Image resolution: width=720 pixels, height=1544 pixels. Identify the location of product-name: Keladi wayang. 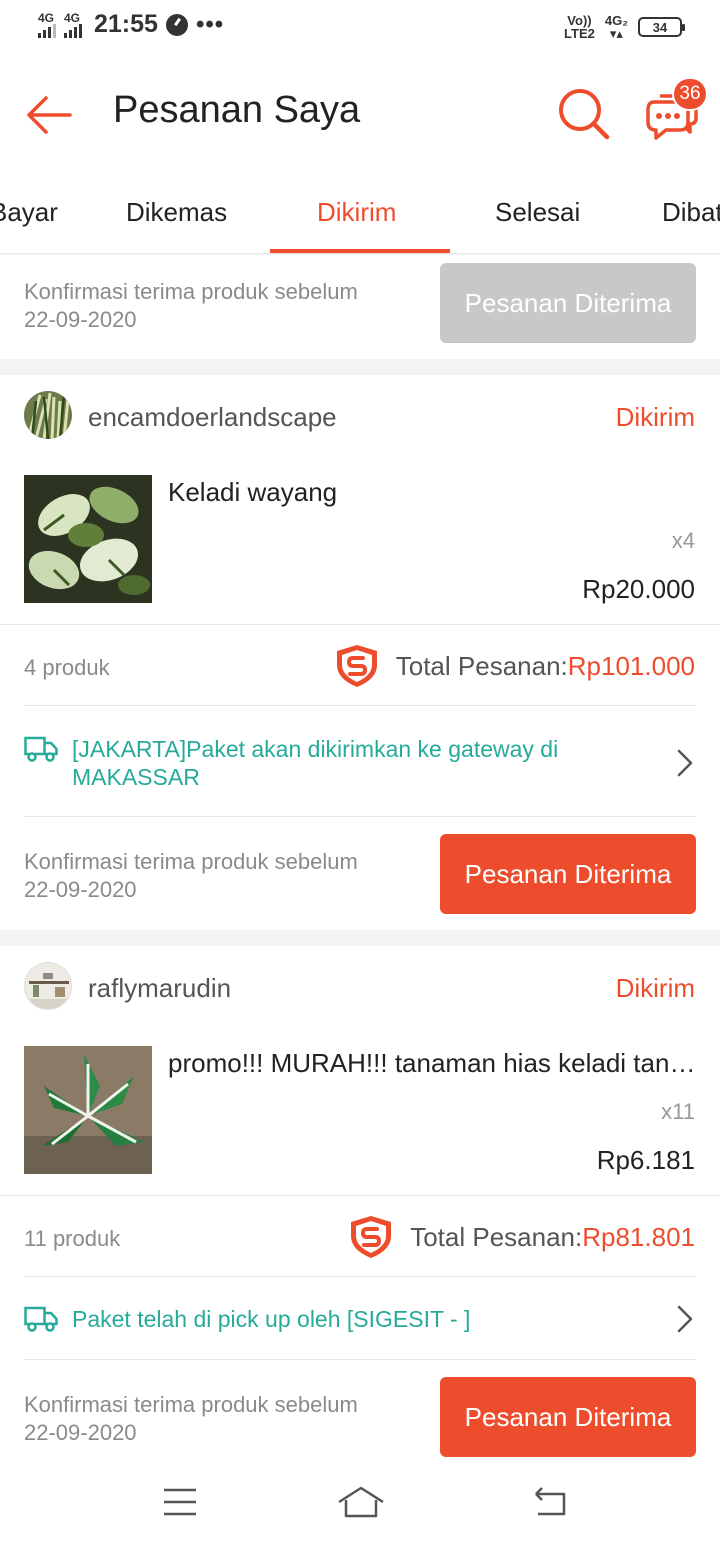
(432, 492).